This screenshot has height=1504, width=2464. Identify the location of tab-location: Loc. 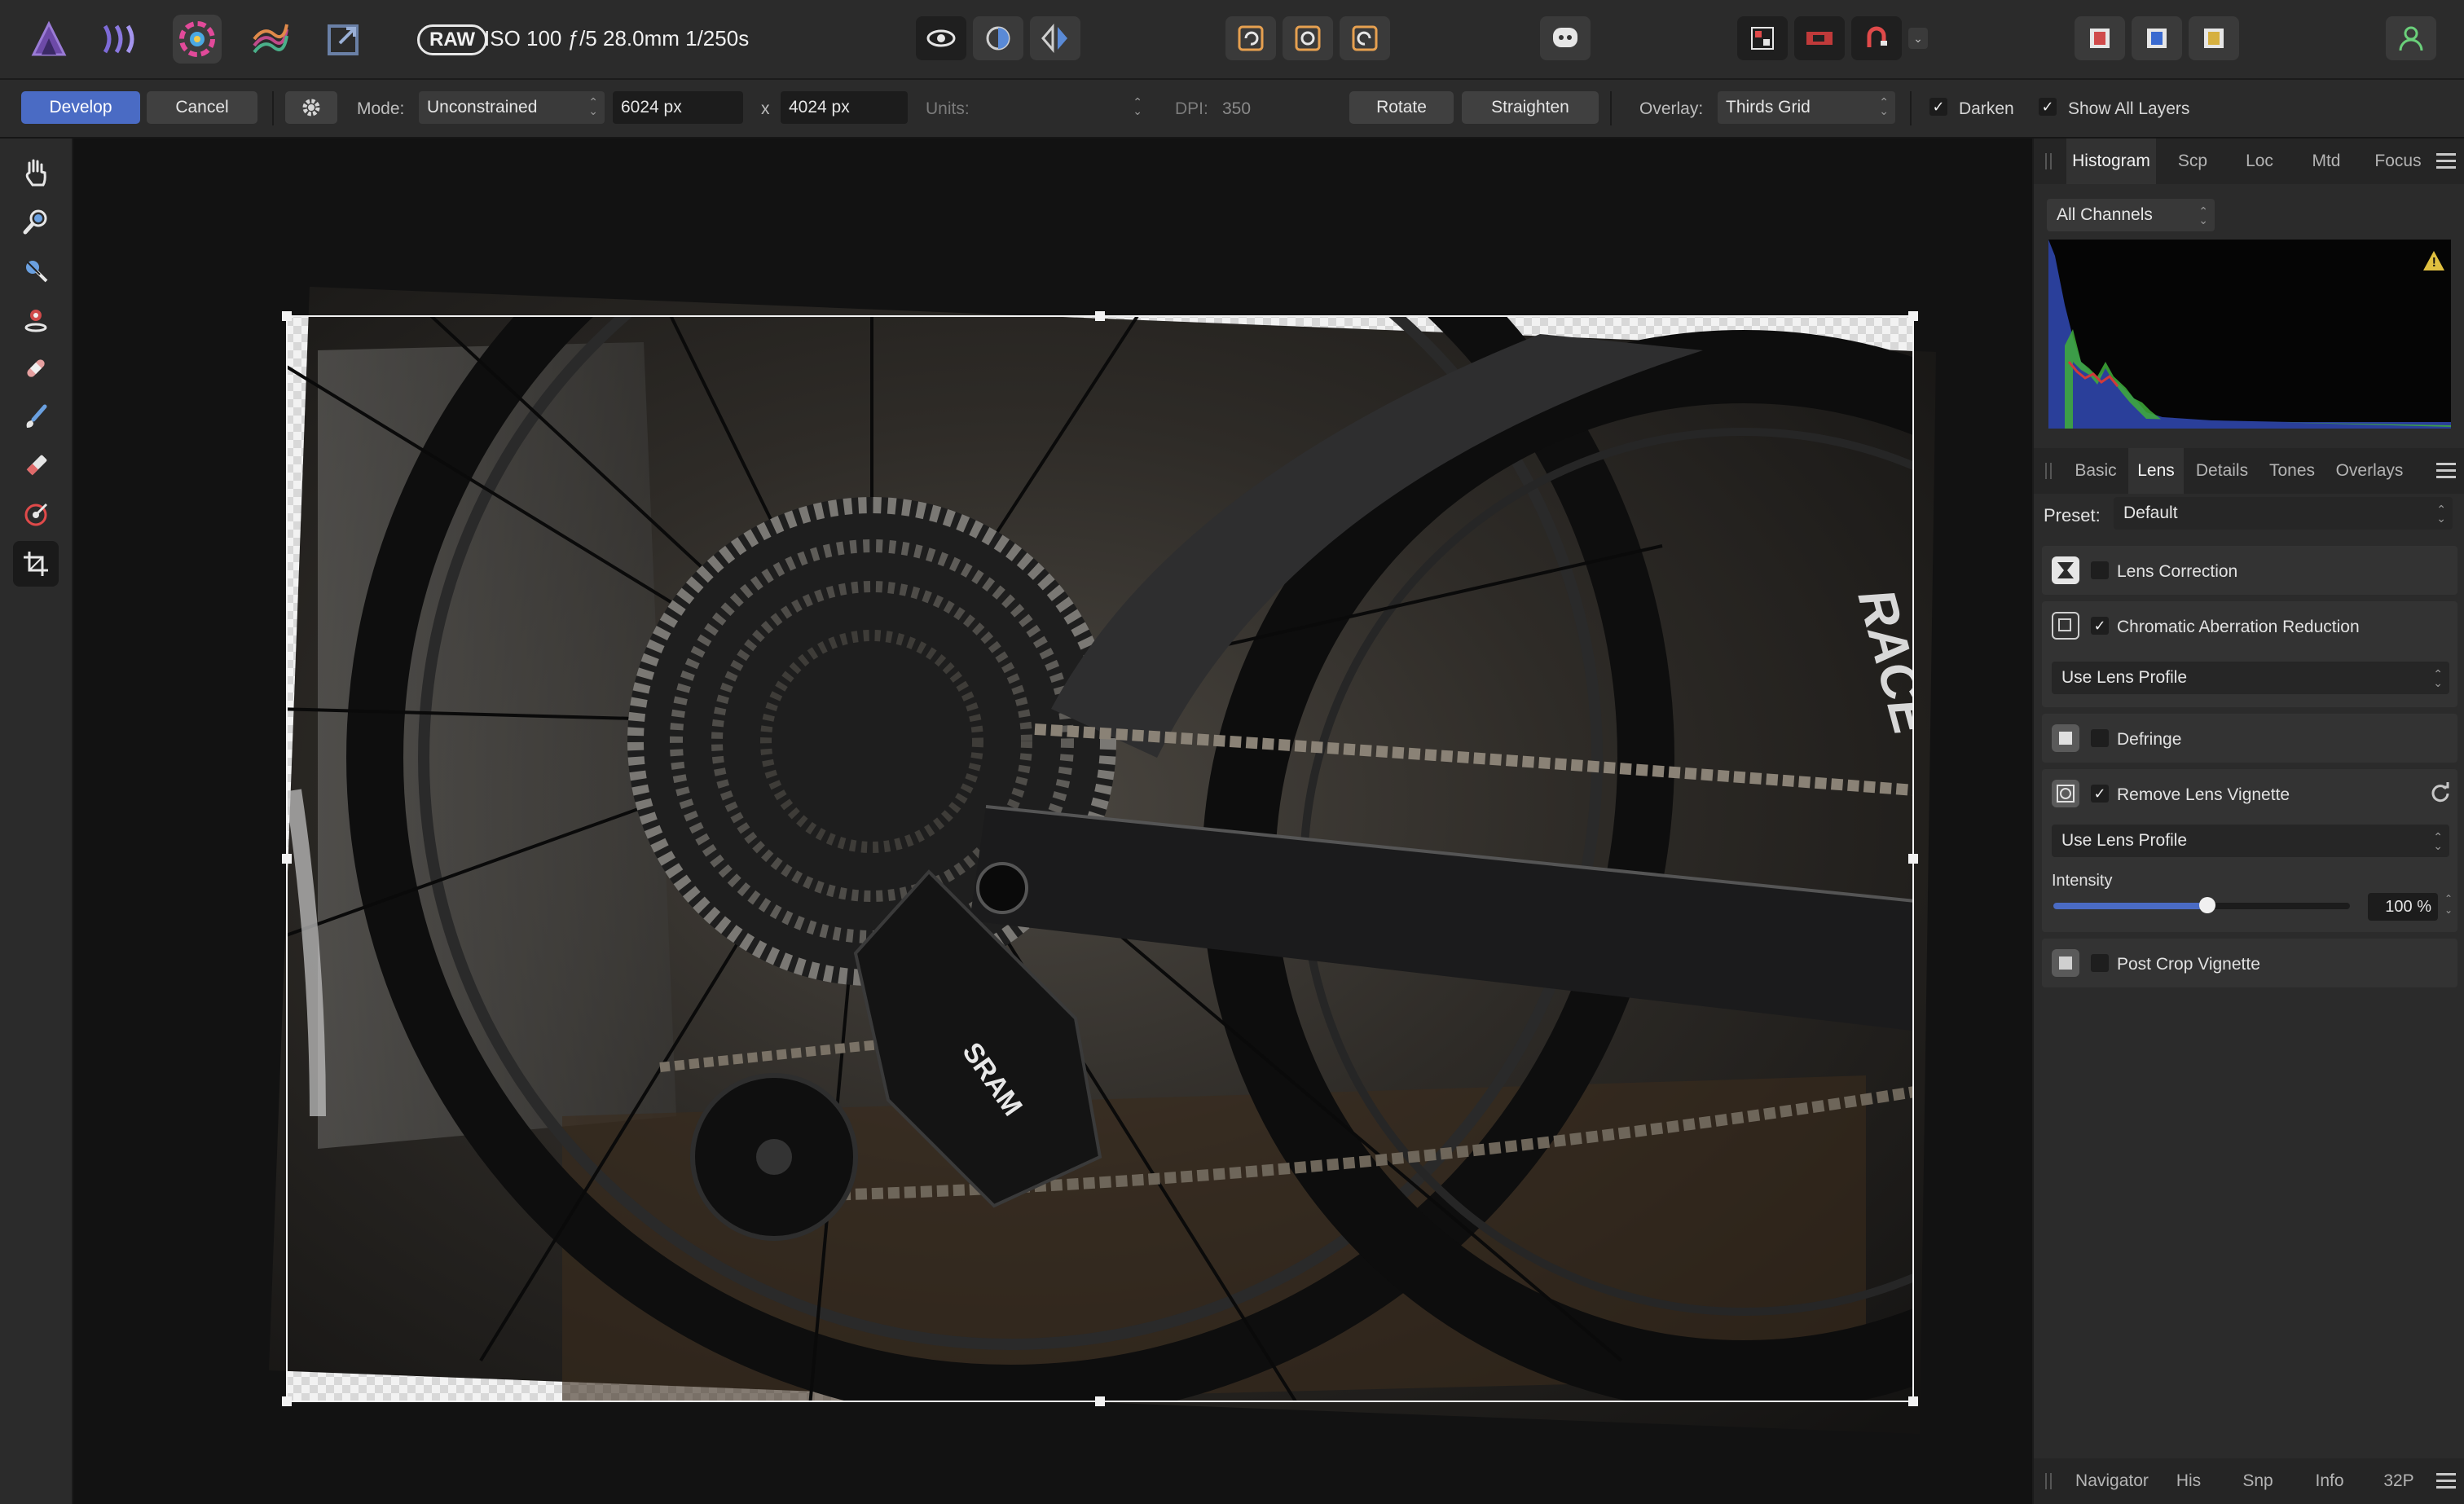
(2259, 162).